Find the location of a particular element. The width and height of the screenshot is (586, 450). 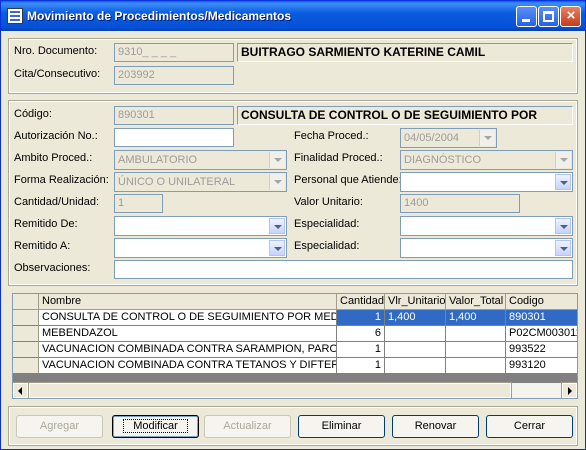

cantidad-field: 1 is located at coordinates (138, 203).